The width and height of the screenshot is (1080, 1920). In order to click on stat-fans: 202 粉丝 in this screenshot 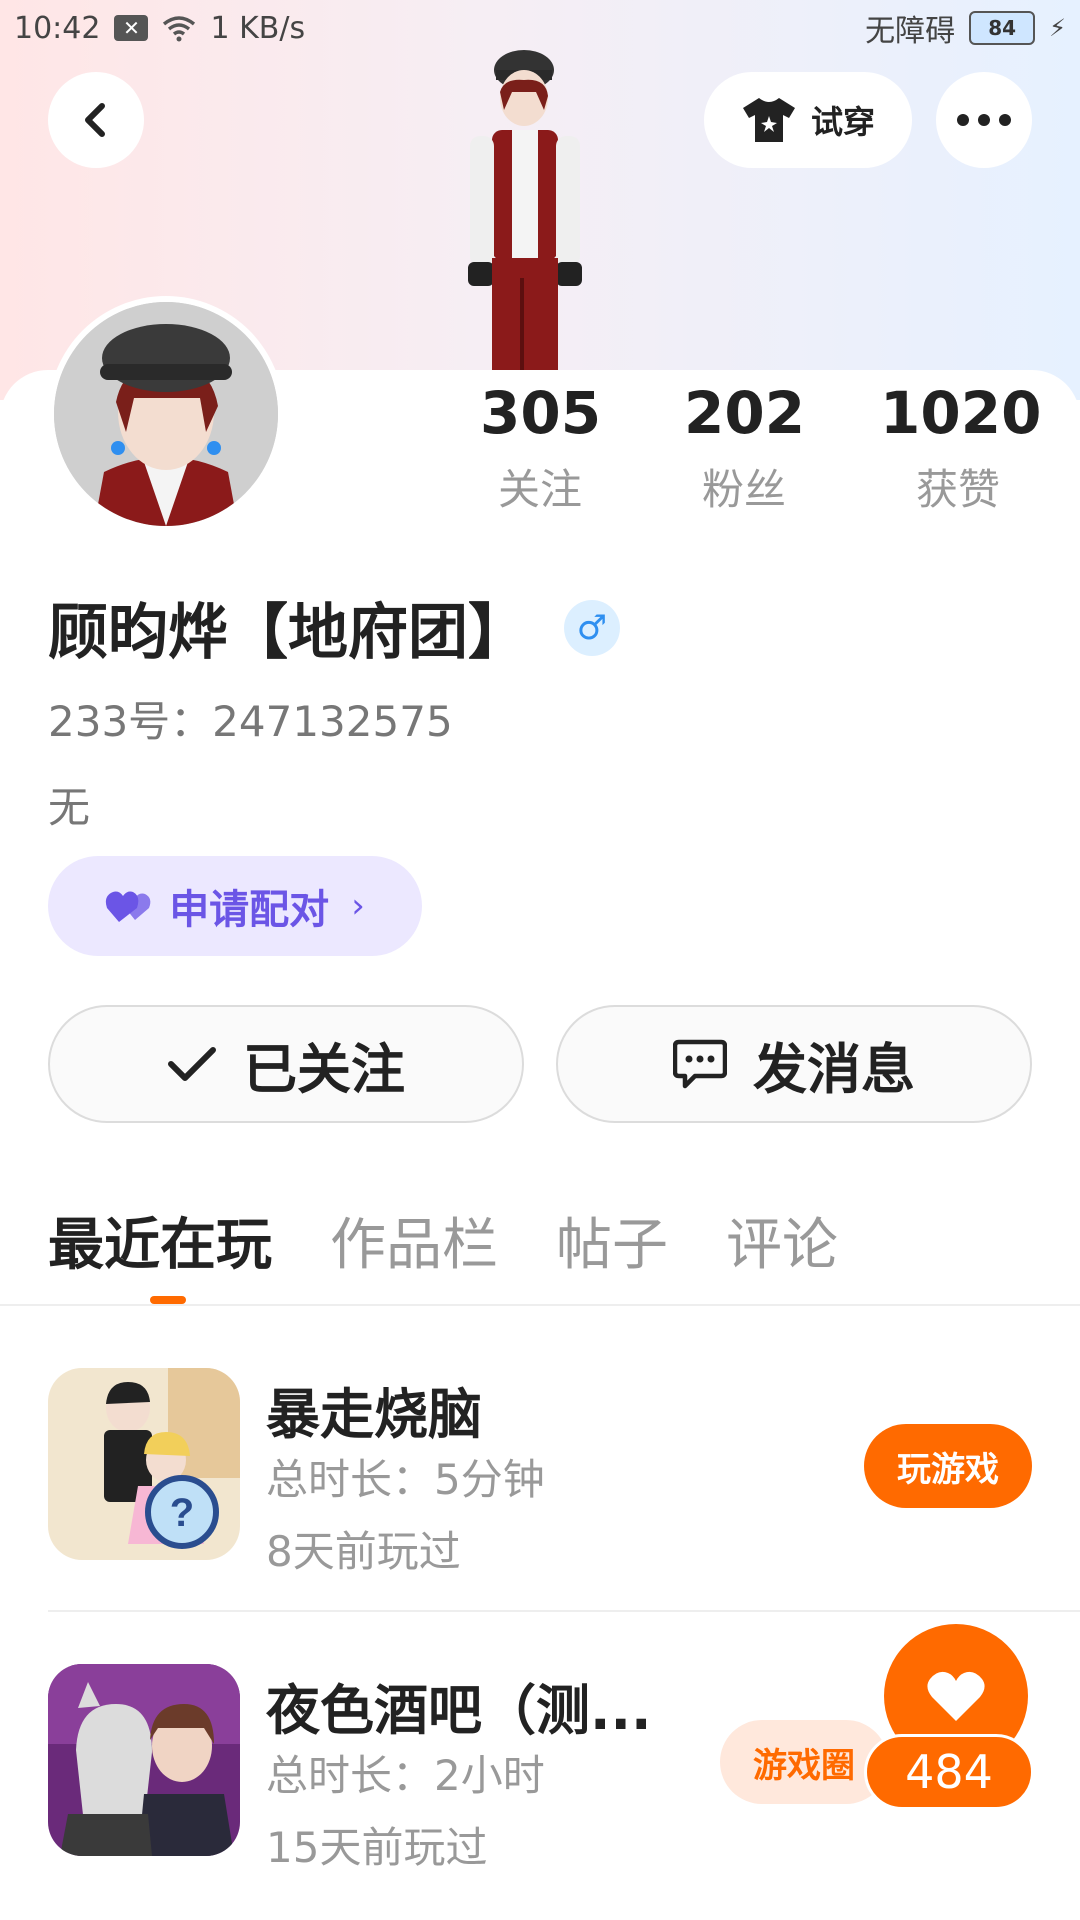, I will do `click(745, 448)`.